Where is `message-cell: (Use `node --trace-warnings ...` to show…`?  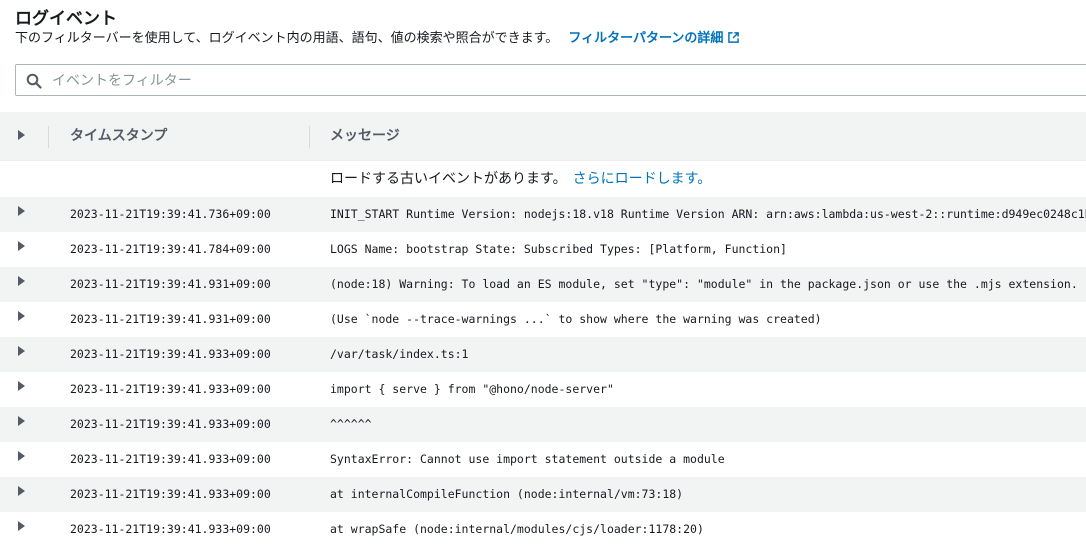
message-cell: (Use `node --trace-warnings ...` to show… is located at coordinates (576, 319).